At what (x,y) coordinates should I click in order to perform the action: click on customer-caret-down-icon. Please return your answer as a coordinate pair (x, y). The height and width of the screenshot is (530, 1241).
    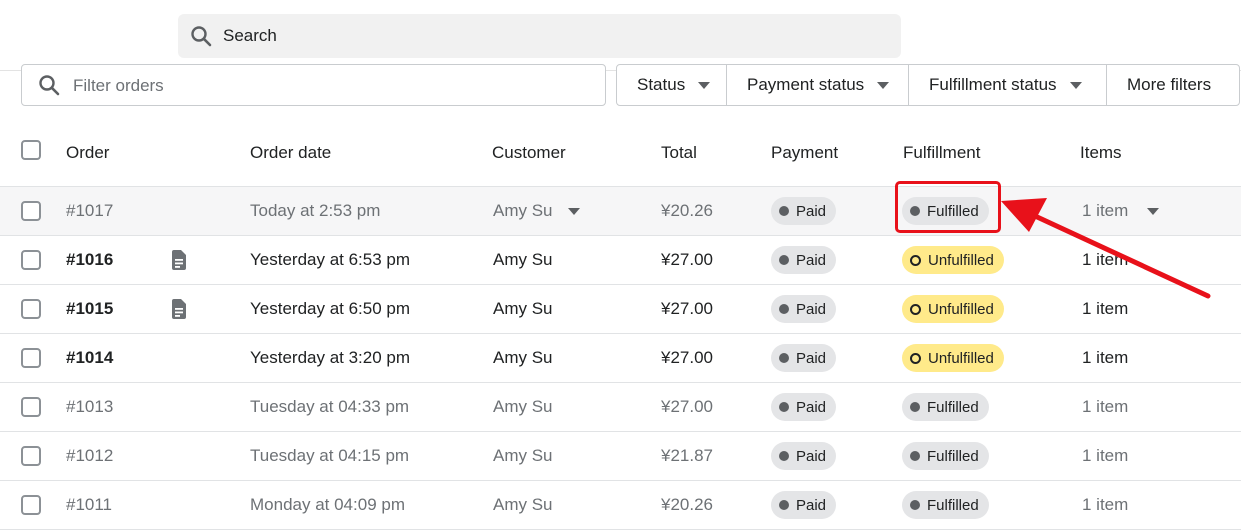
    Looking at the image, I should click on (574, 211).